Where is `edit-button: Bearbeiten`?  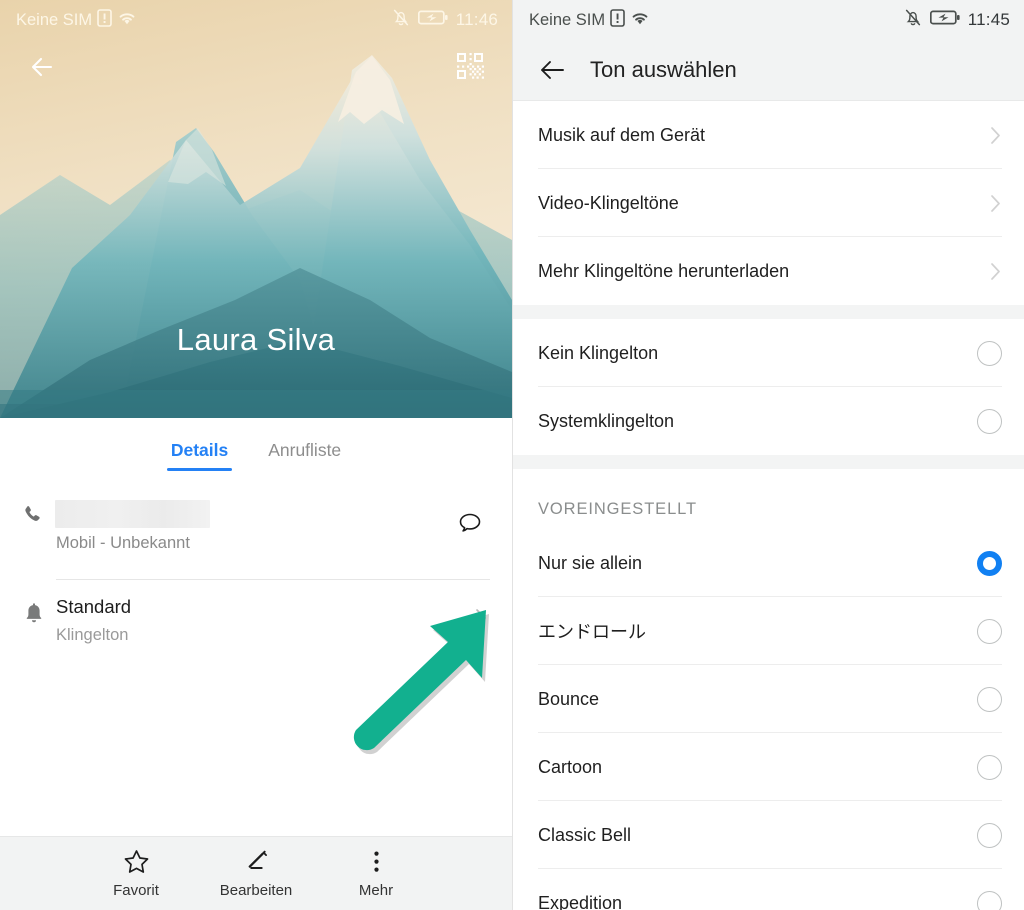
edit-button: Bearbeiten is located at coordinates (256, 874).